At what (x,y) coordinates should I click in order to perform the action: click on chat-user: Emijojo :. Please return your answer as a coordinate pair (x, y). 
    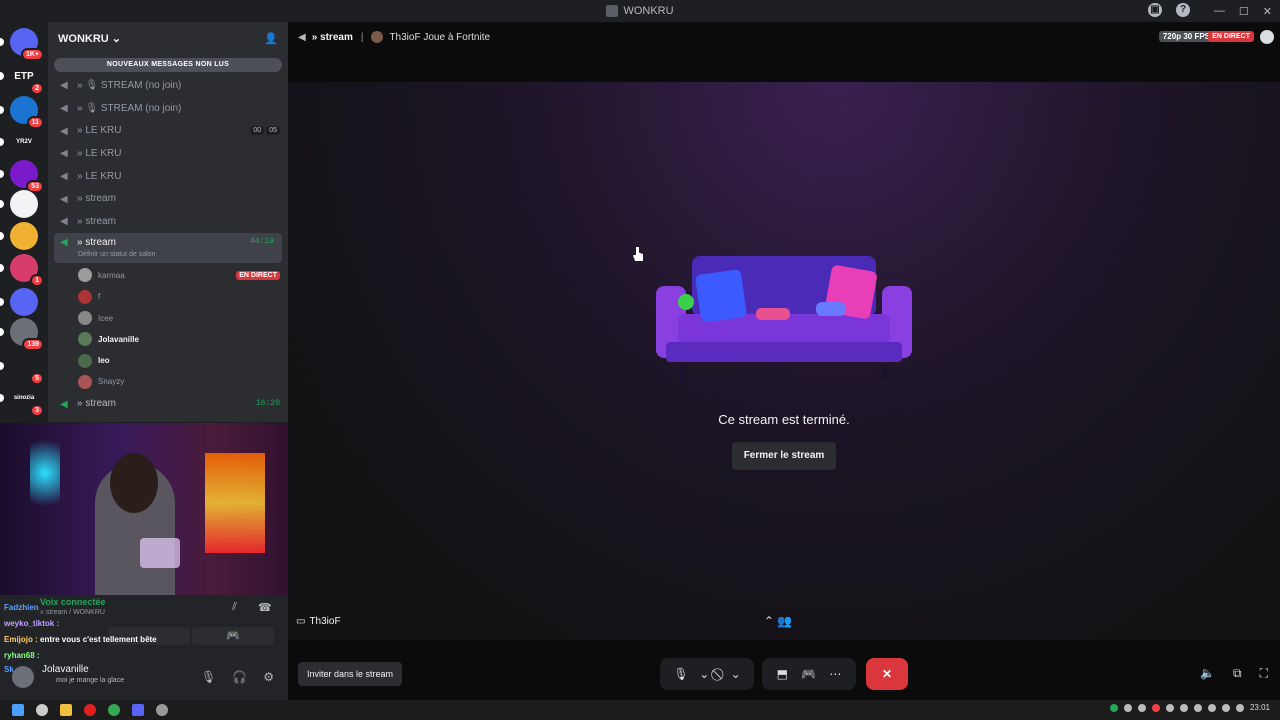
    Looking at the image, I should click on (21, 639).